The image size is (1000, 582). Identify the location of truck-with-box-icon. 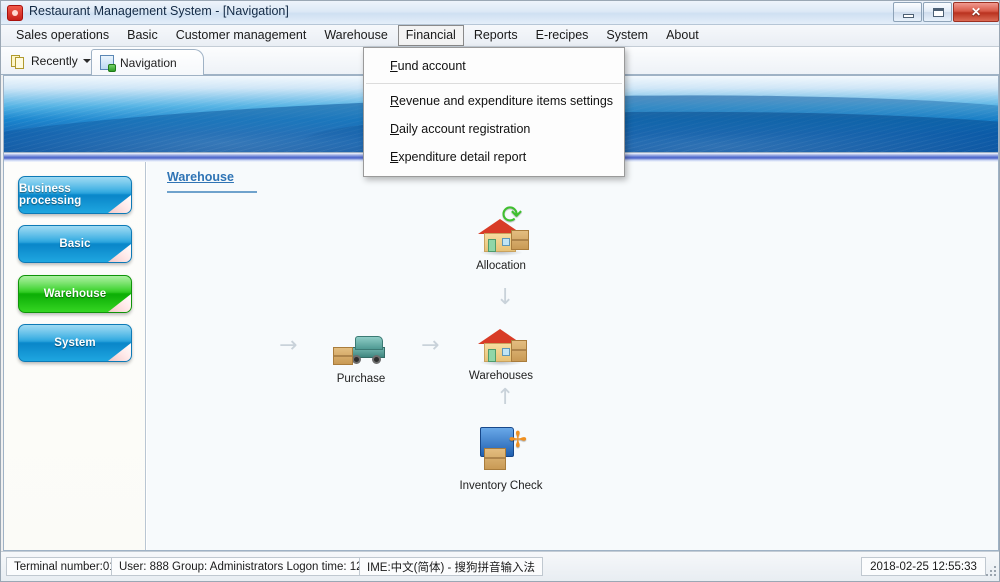
(361, 343).